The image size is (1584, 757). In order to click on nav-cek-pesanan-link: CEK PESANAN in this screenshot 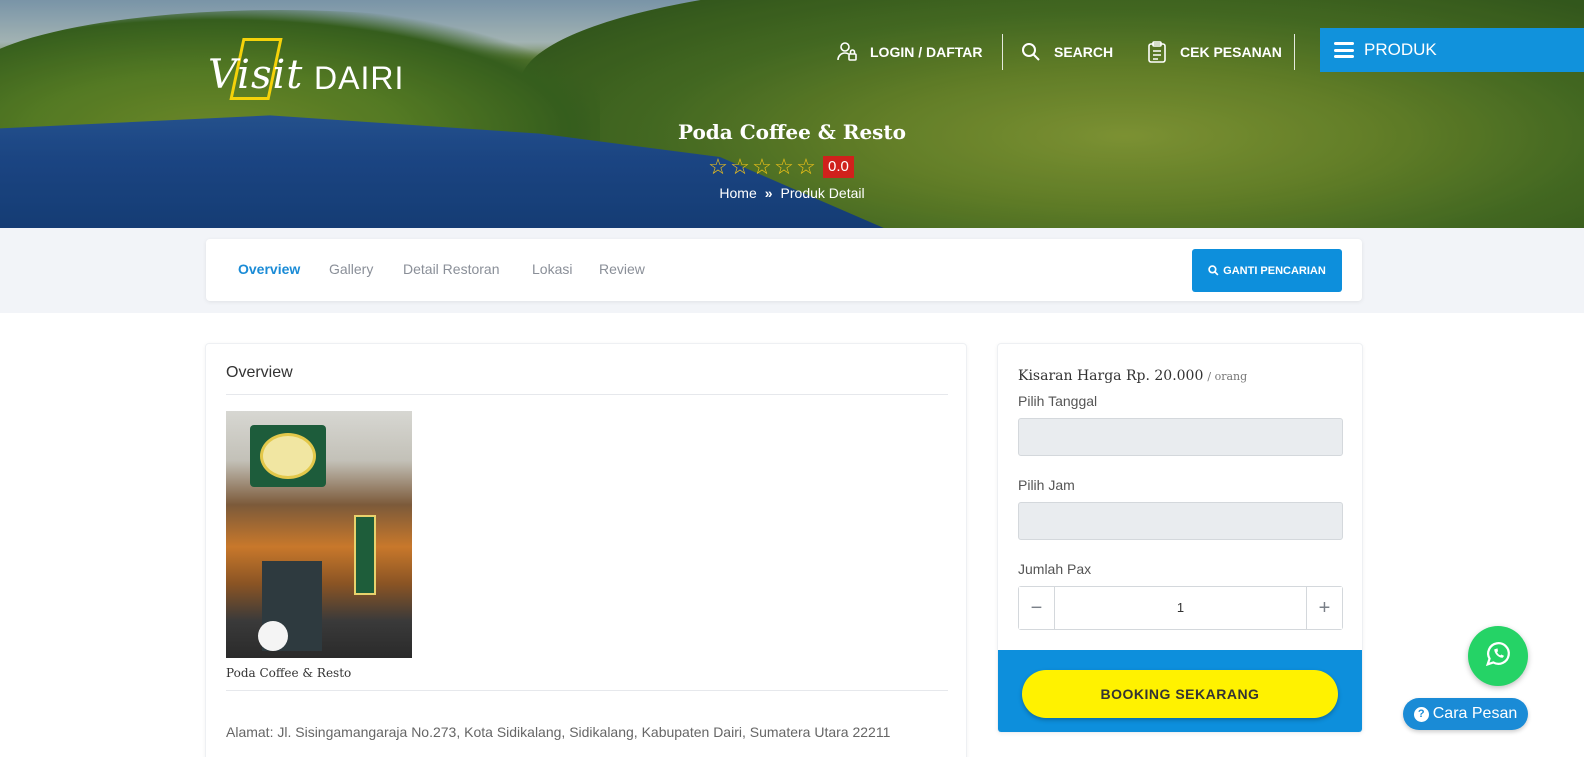, I will do `click(1214, 52)`.